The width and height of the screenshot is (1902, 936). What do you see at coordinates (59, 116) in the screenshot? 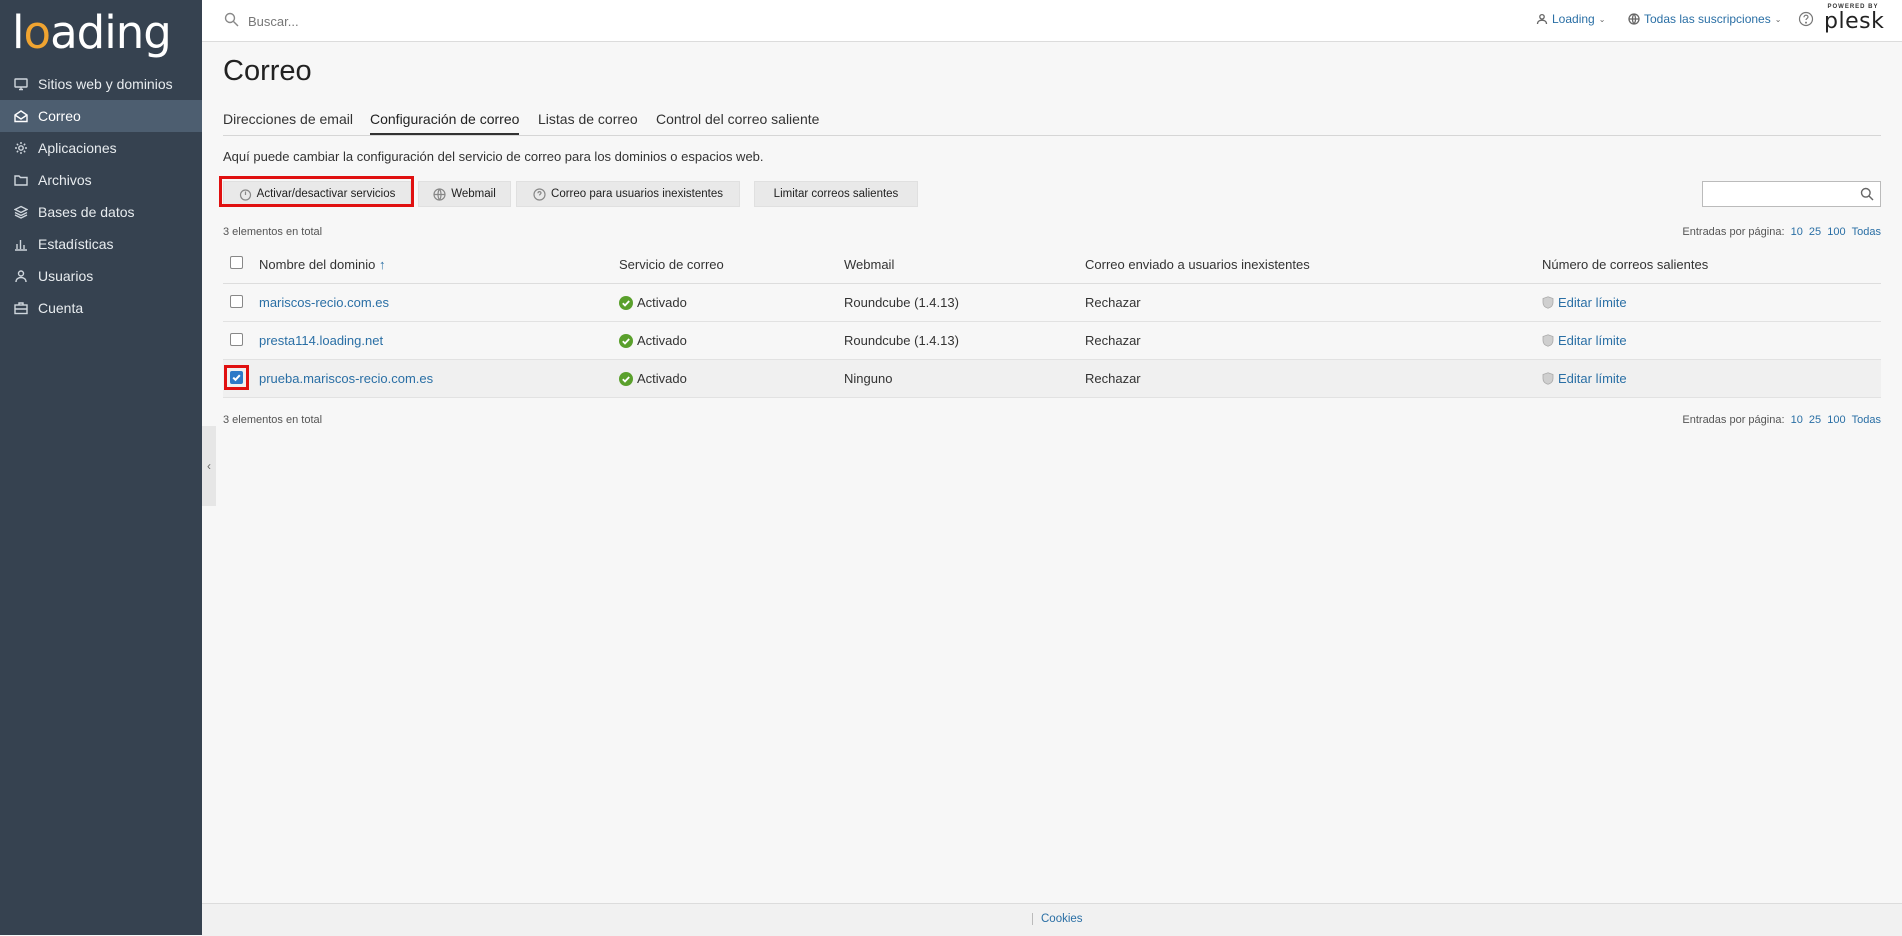
I see `sidebar-item-label: Correo` at bounding box center [59, 116].